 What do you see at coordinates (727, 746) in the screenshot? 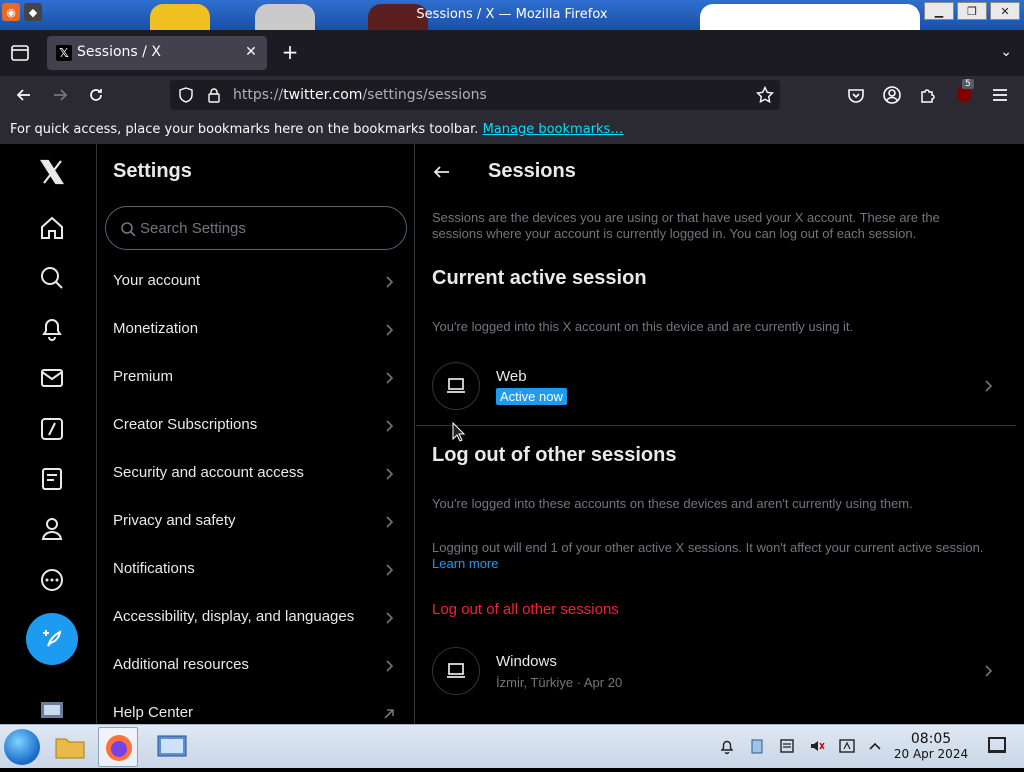
I see `notification-bell-icon` at bounding box center [727, 746].